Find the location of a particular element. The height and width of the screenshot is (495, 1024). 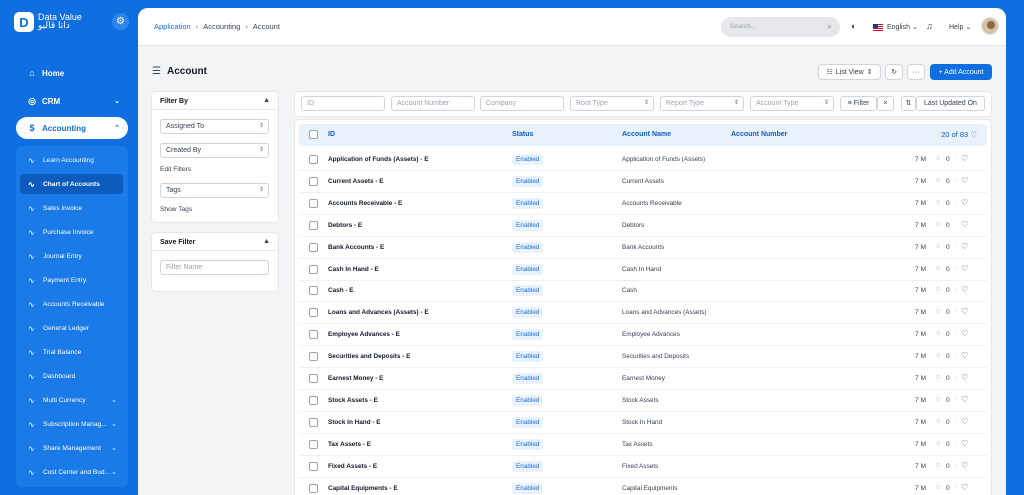

sidebar-item-multi-currency: ∿ Multi Currency ⌄ is located at coordinates (71, 400).